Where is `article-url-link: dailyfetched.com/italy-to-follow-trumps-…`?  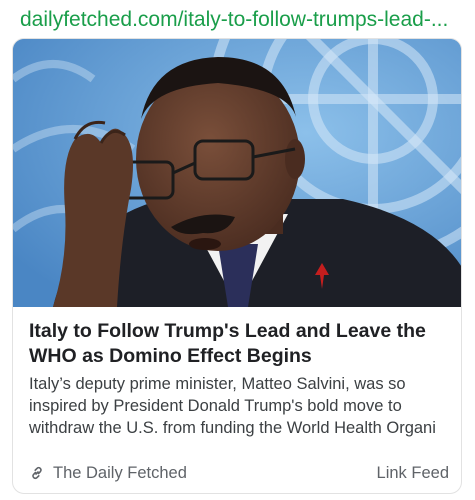 article-url-link: dailyfetched.com/italy-to-follow-trumps-… is located at coordinates (240, 20).